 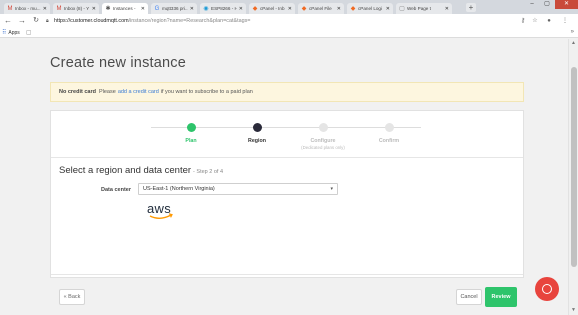 I want to click on browser-tab: ◆ cPanel Logi ✕, so click(x=370, y=8).